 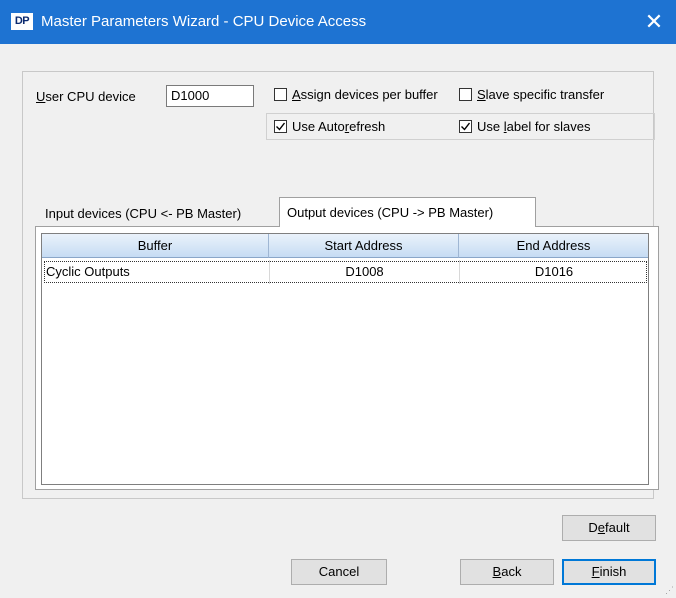 What do you see at coordinates (280, 94) in the screenshot?
I see `assign-per-buffer-box` at bounding box center [280, 94].